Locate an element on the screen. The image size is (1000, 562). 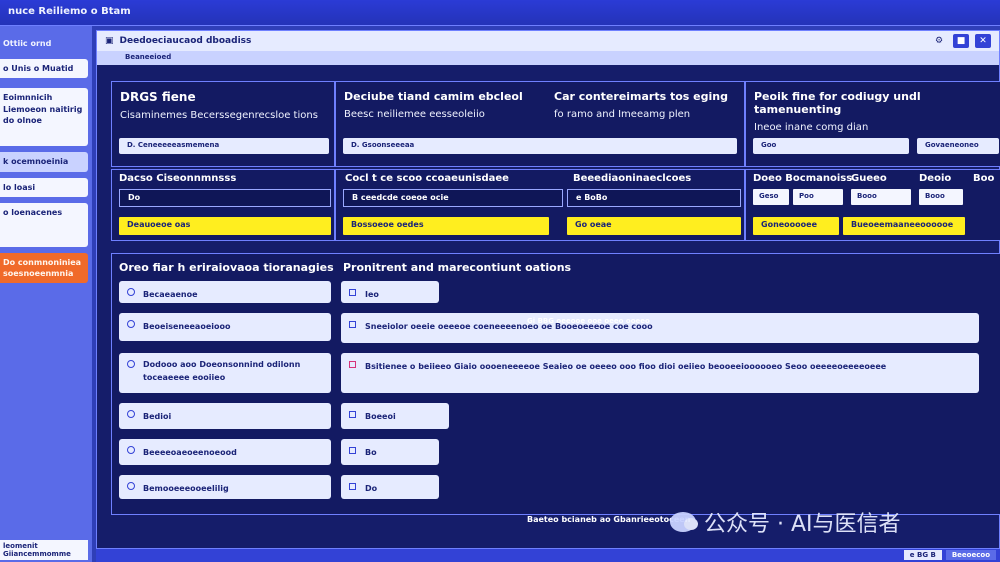
option-value-1: Poo is located at coordinates (818, 197).